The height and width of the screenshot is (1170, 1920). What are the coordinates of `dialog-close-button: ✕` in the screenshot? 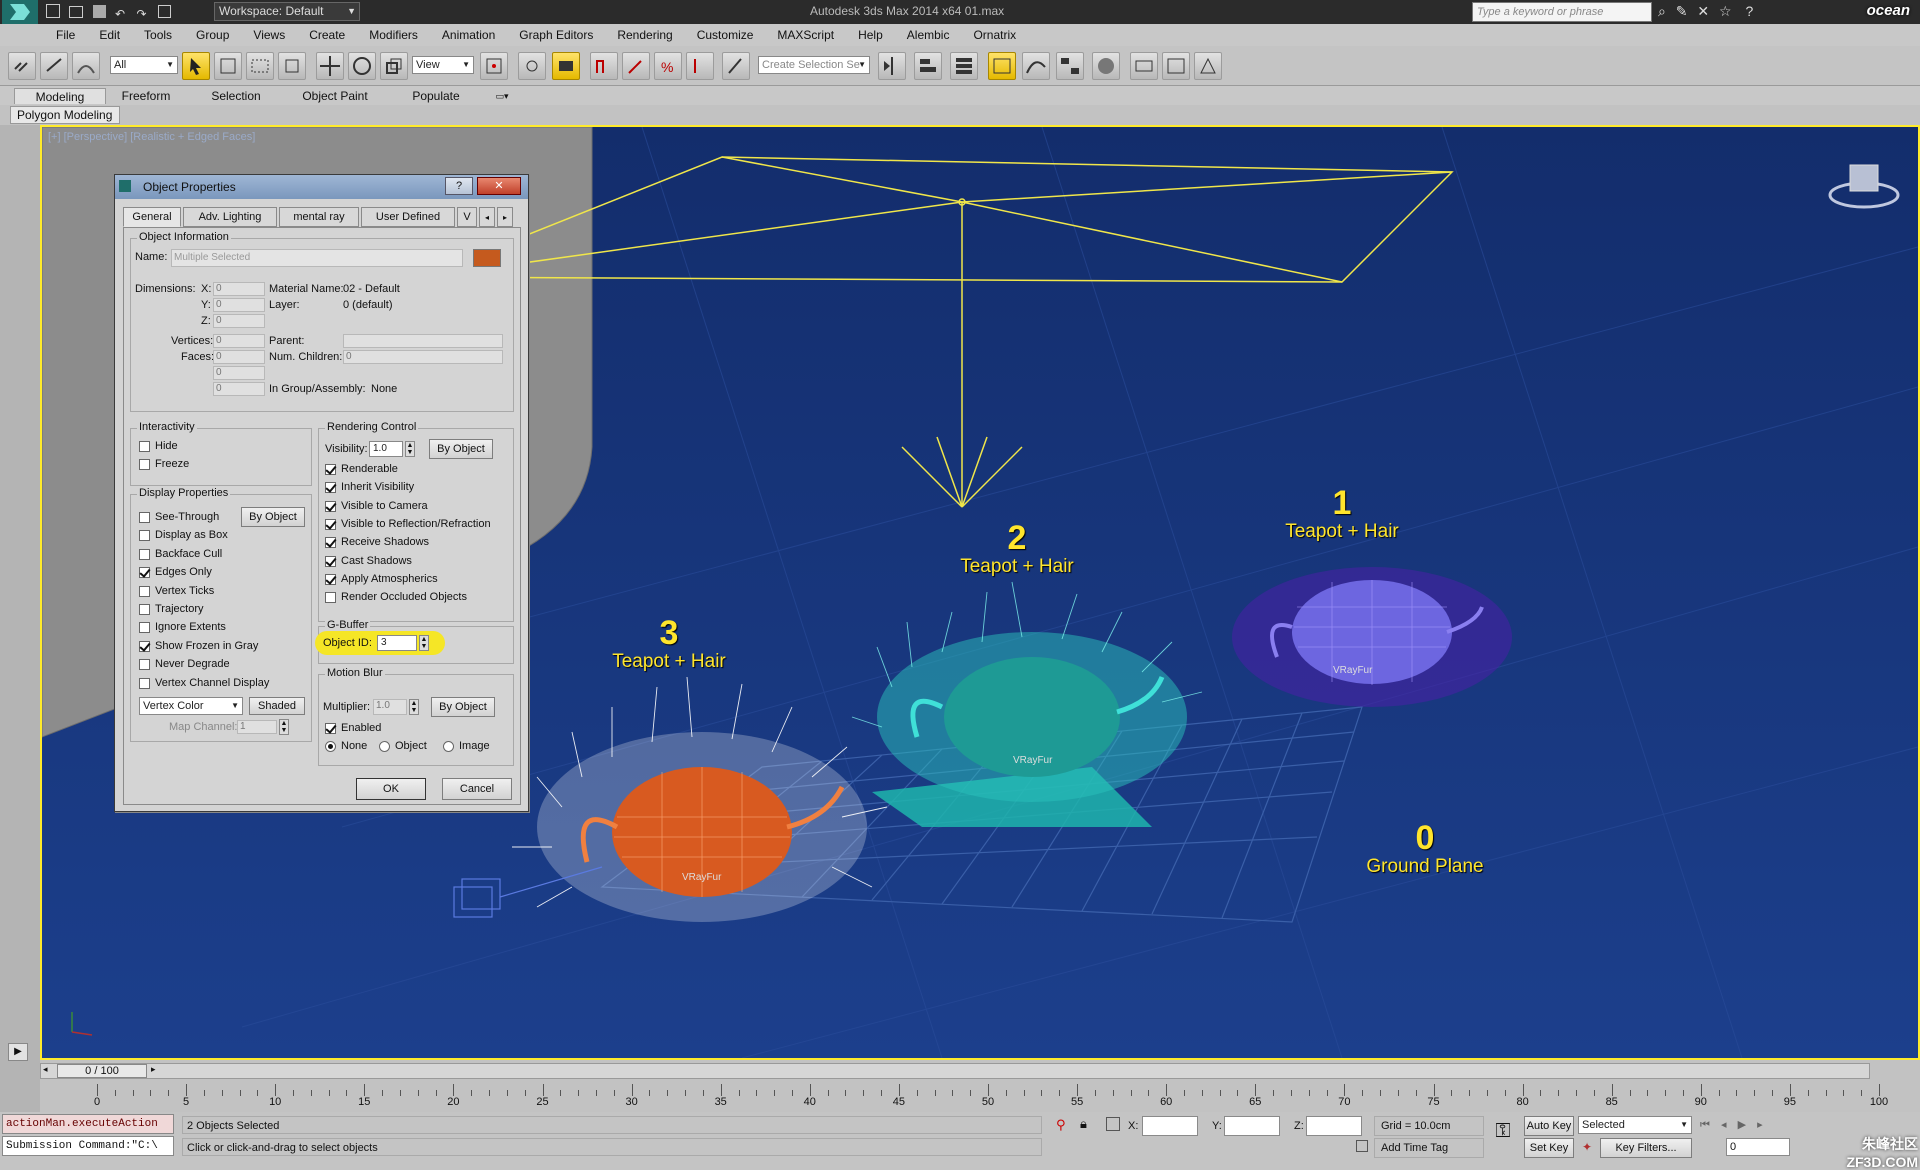 It's located at (499, 186).